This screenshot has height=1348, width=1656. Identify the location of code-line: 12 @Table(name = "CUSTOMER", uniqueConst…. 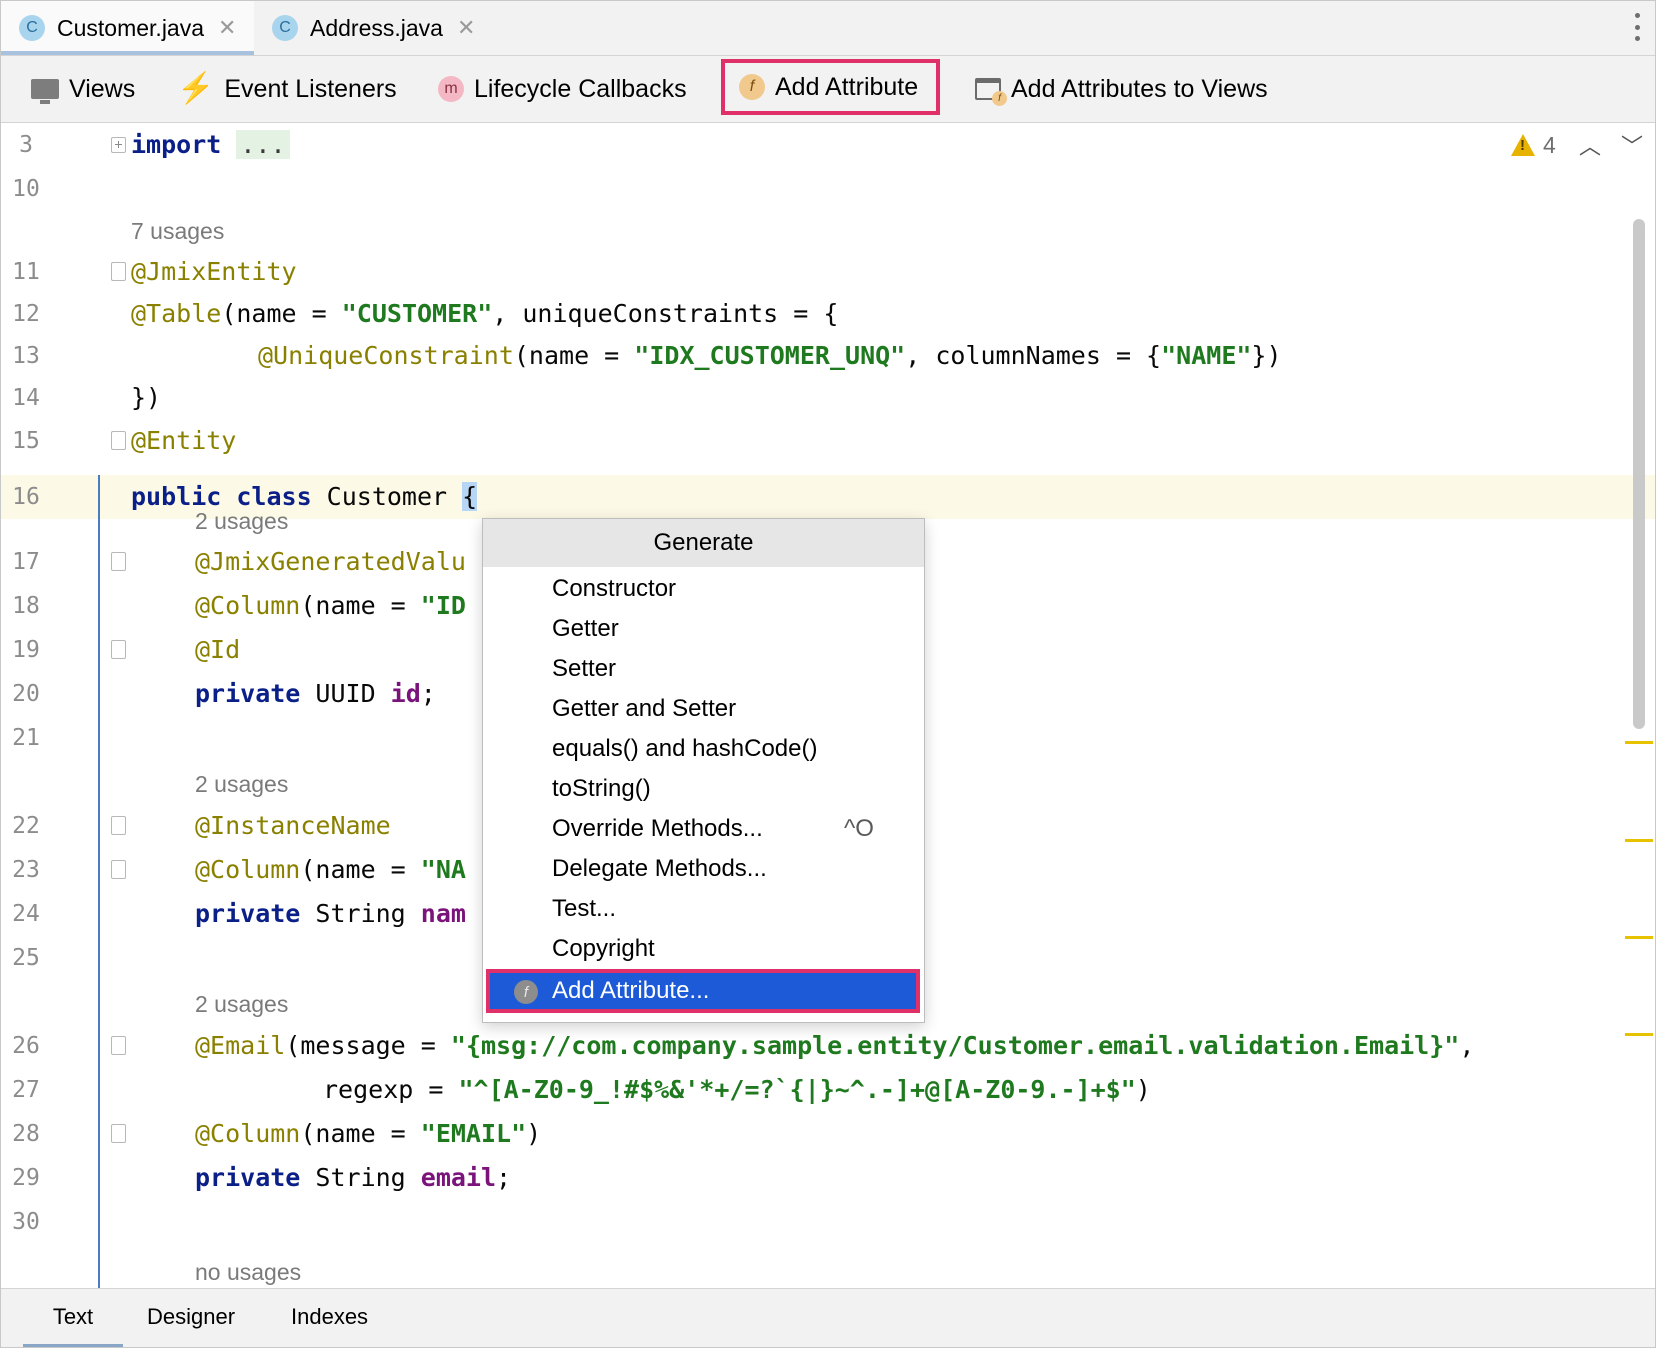
(828, 314).